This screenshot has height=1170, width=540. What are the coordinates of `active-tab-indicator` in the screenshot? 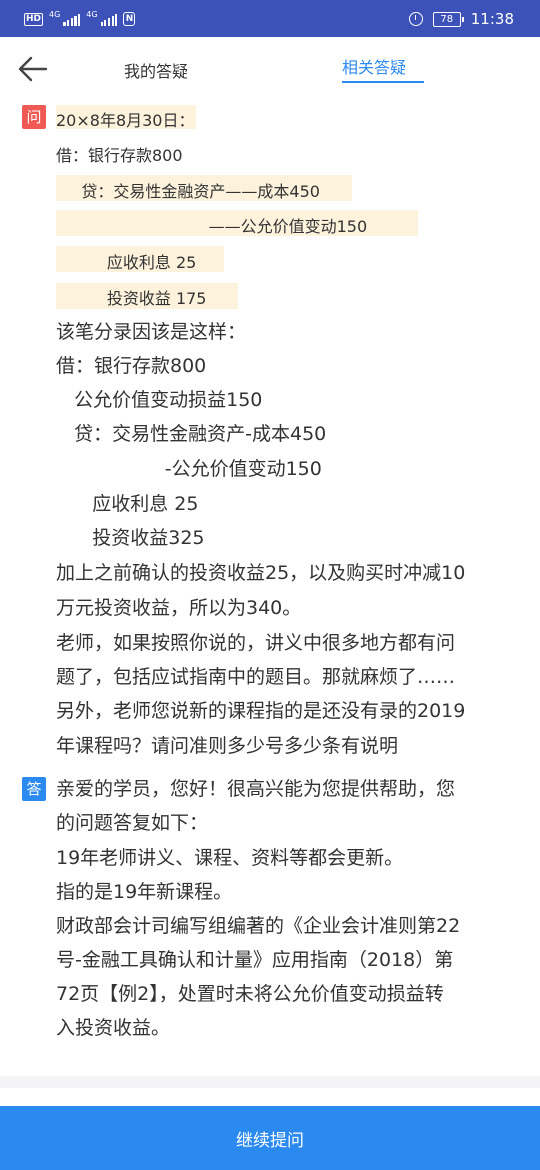 It's located at (383, 82).